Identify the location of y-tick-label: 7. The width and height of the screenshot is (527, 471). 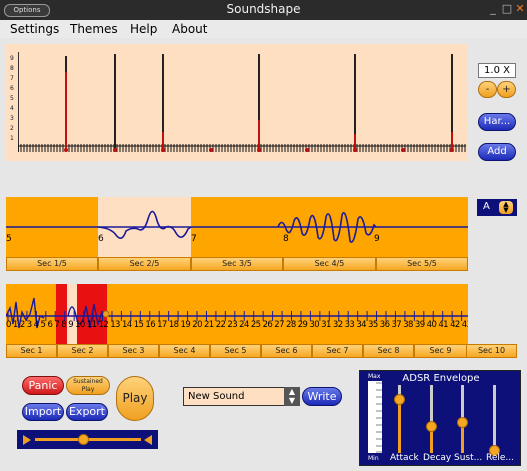
(12, 78).